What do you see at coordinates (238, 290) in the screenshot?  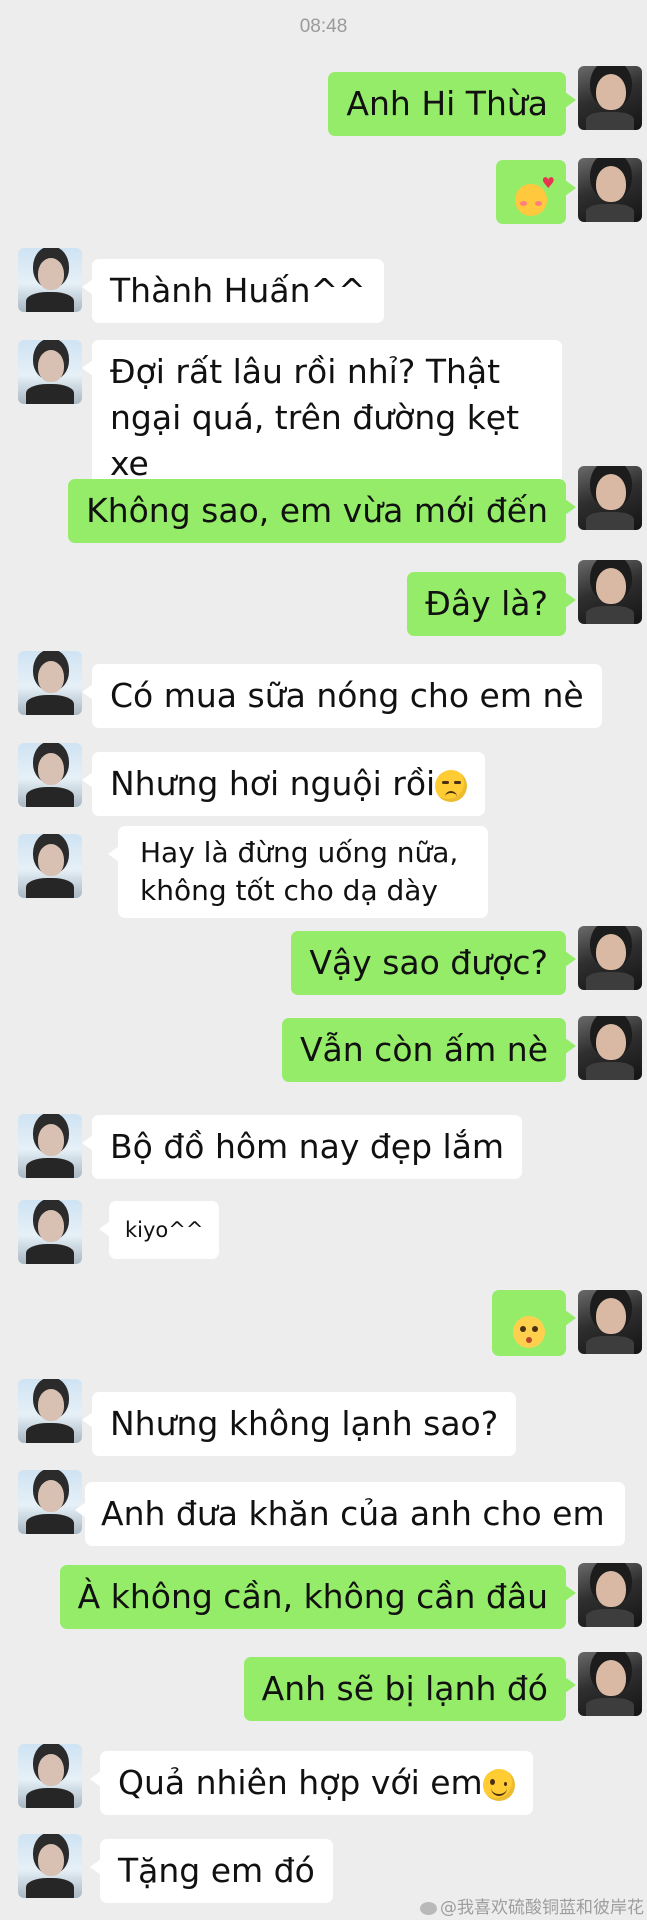 I see `message-text: Thành Huấn^^` at bounding box center [238, 290].